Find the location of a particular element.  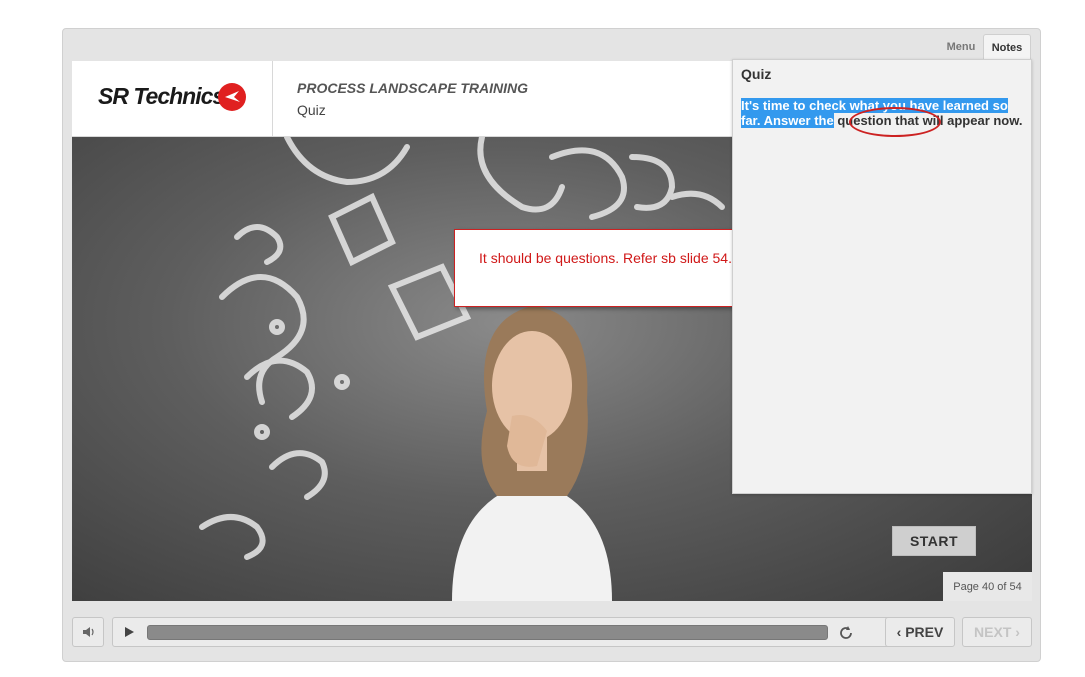

logo-container: SR Technics is located at coordinates (172, 98).